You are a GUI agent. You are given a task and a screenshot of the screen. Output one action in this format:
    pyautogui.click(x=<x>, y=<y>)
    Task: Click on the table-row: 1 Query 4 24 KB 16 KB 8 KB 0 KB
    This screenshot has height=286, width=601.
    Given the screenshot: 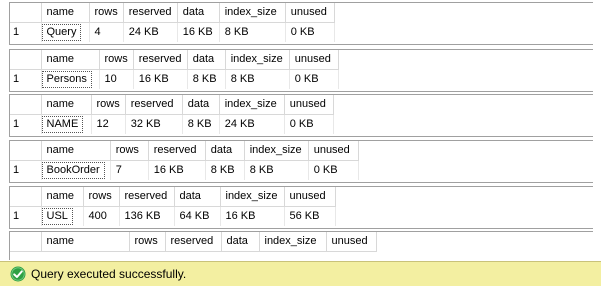 What is the action you would take?
    pyautogui.click(x=172, y=32)
    